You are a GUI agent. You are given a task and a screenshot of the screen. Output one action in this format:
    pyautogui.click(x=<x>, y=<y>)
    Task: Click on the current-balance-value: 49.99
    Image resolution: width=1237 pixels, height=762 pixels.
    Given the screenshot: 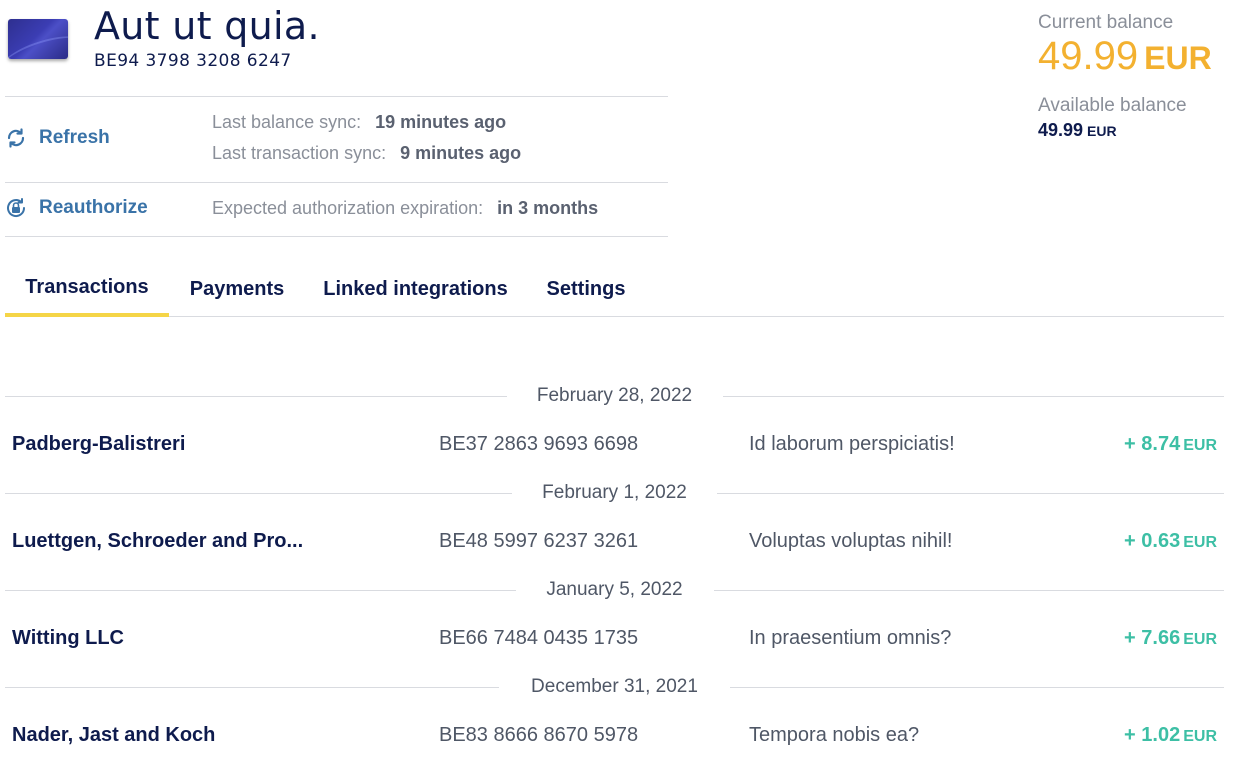 What is the action you would take?
    pyautogui.click(x=1088, y=56)
    